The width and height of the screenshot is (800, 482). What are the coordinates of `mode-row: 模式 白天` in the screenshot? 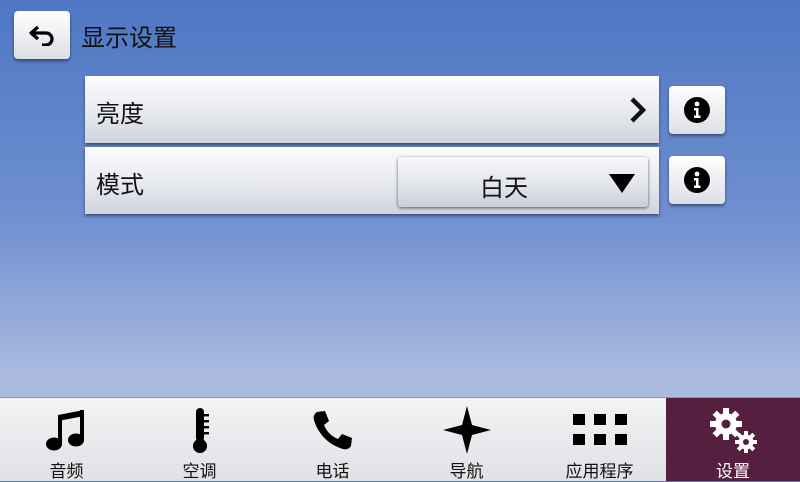 It's located at (372, 180).